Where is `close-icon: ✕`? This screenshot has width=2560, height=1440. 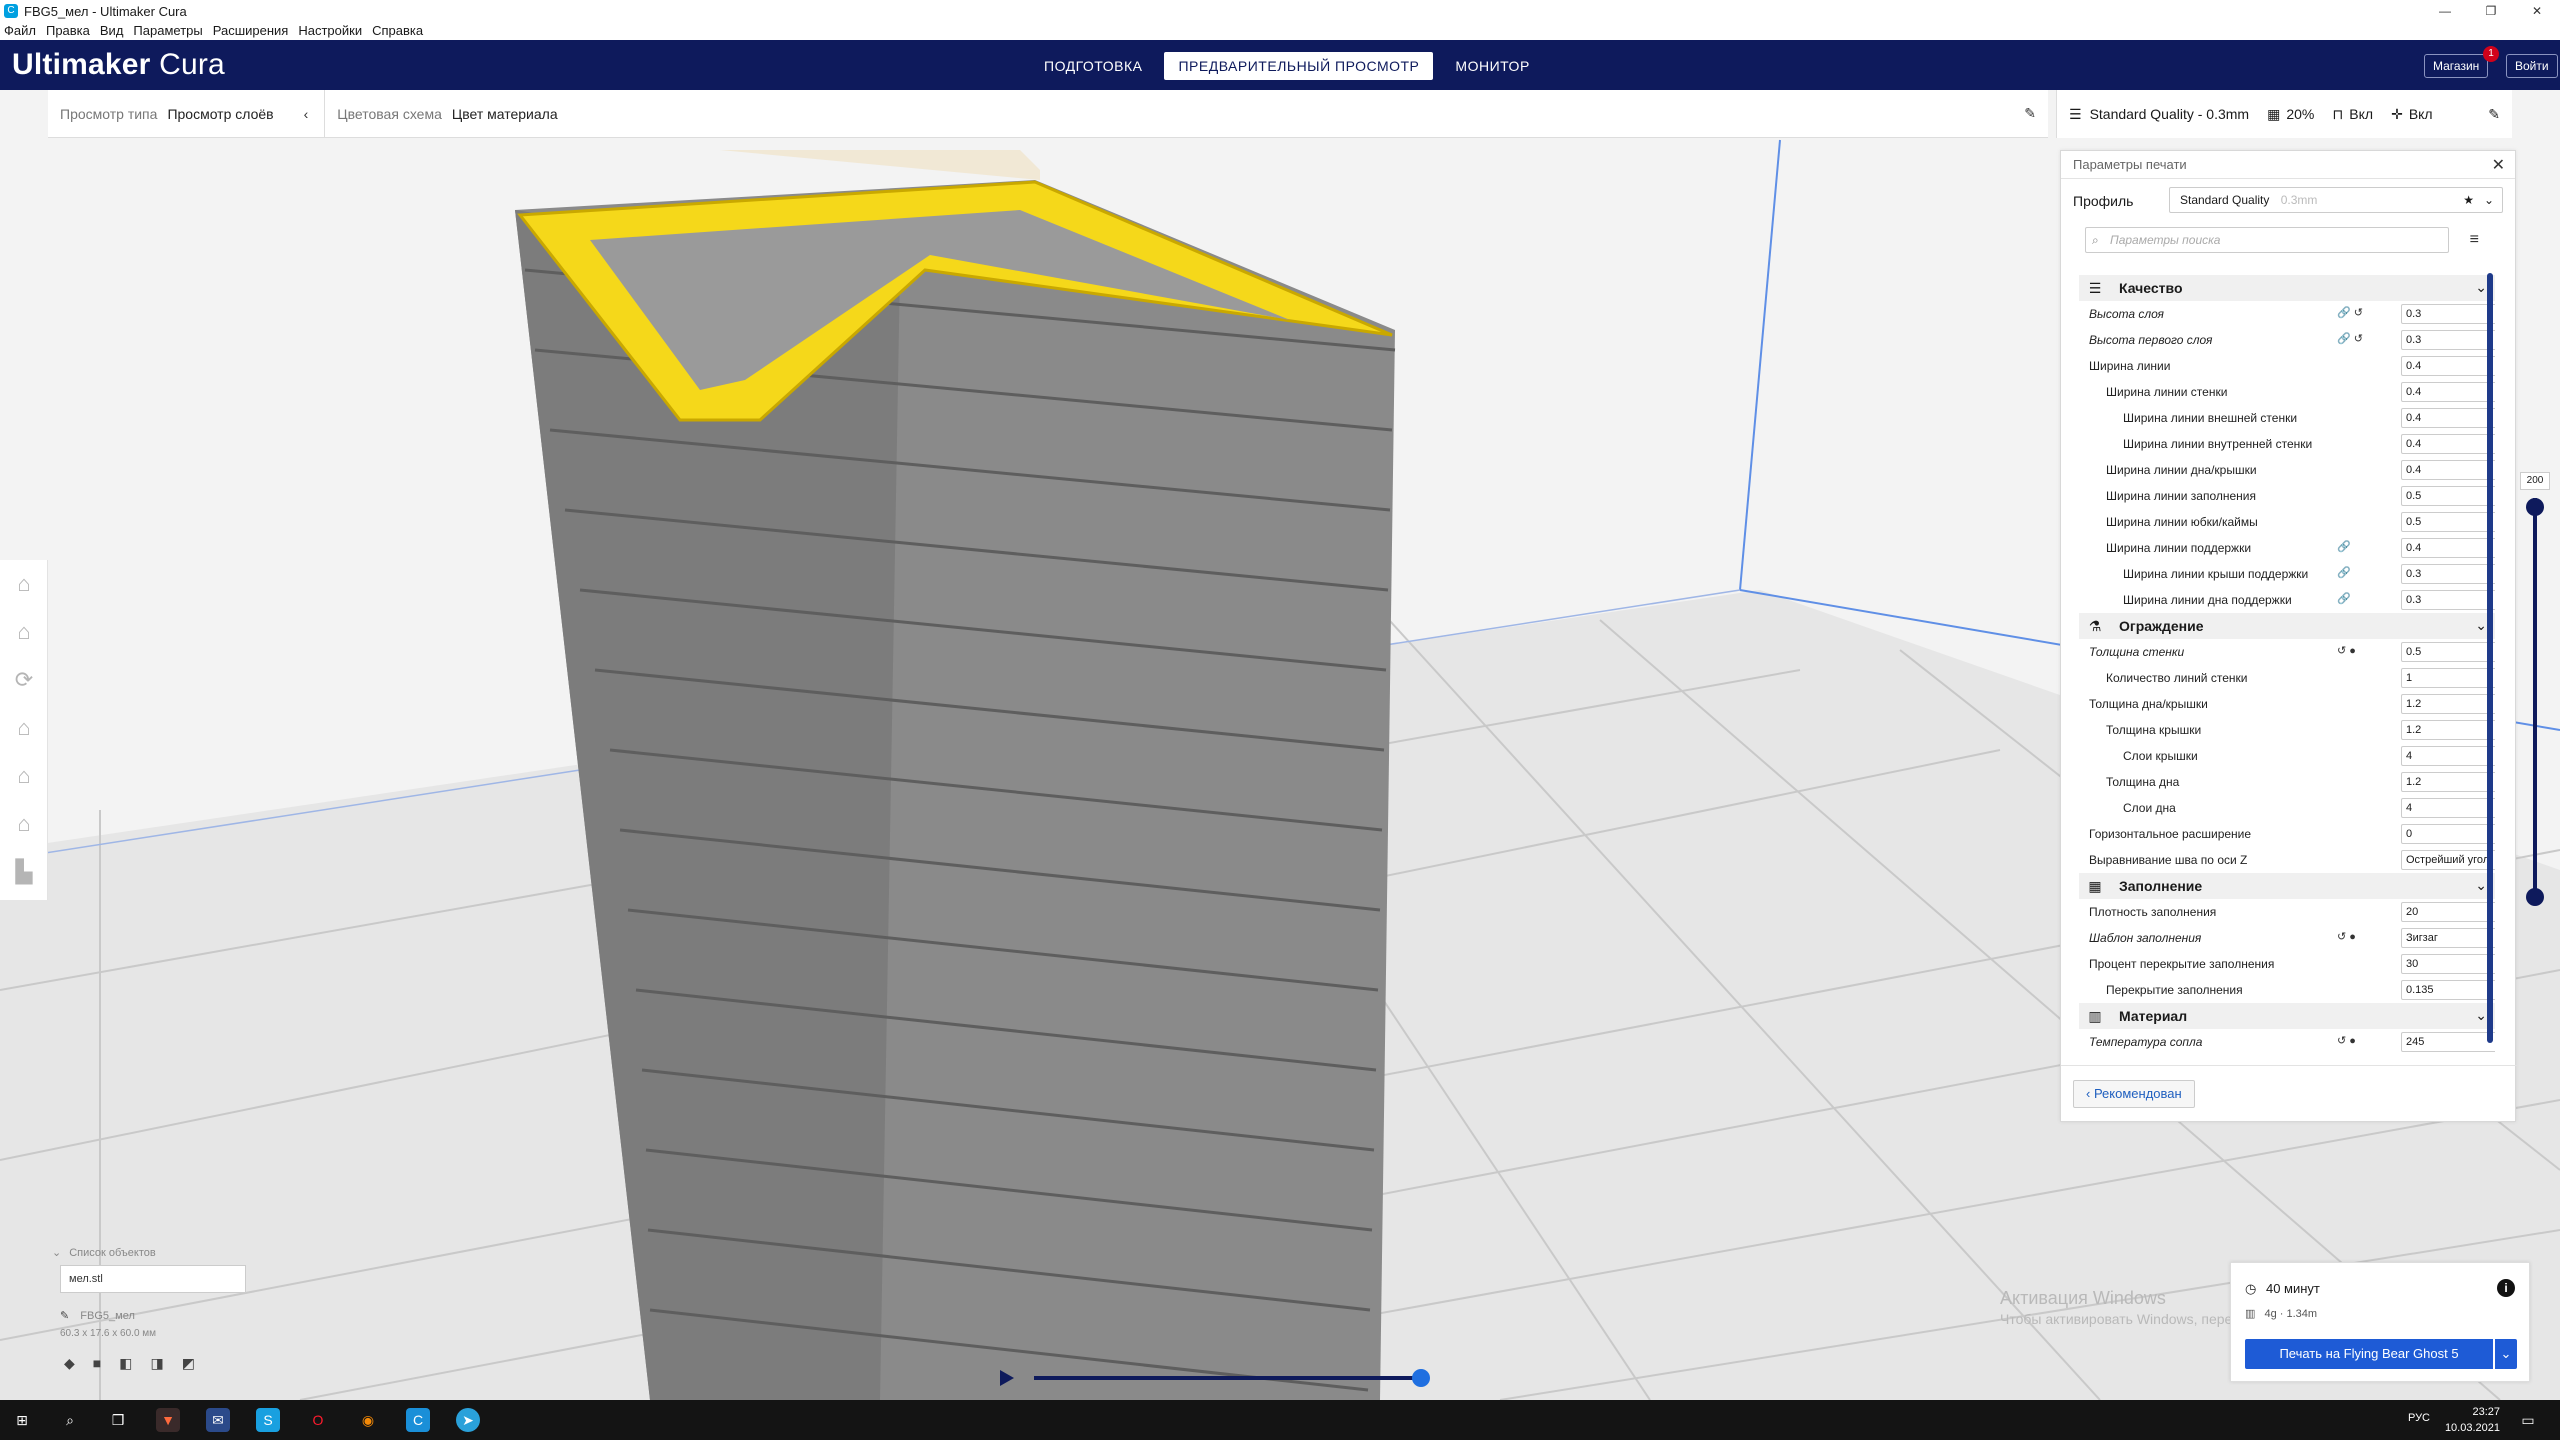 close-icon: ✕ is located at coordinates (2498, 165).